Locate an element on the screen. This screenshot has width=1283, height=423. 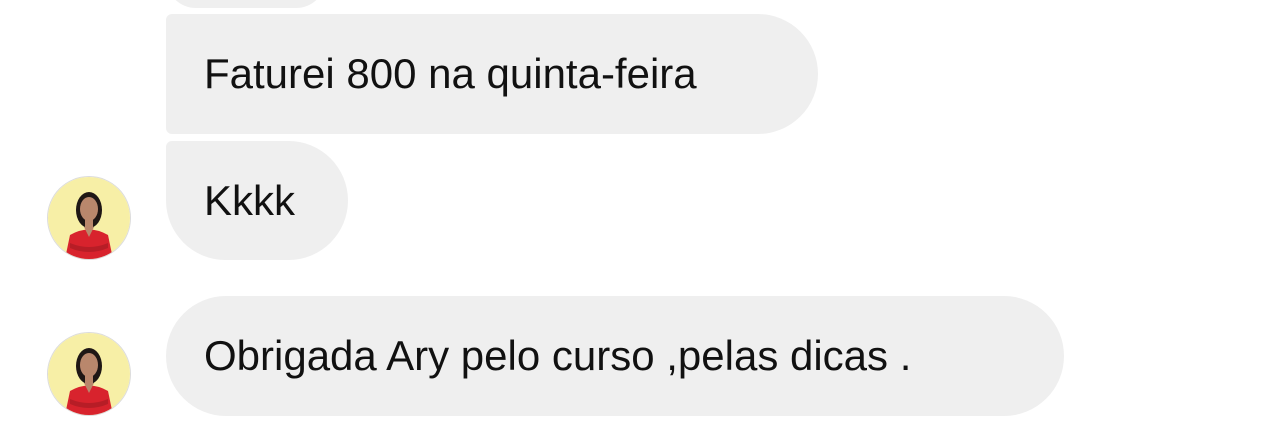
message-bubble: Kkkk is located at coordinates (257, 200).